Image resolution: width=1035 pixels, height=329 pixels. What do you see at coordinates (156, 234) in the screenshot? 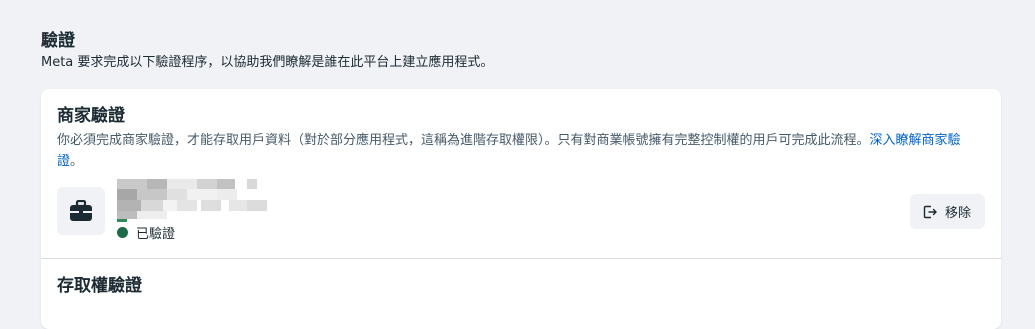
I see `verified-status-label: 已驗證` at bounding box center [156, 234].